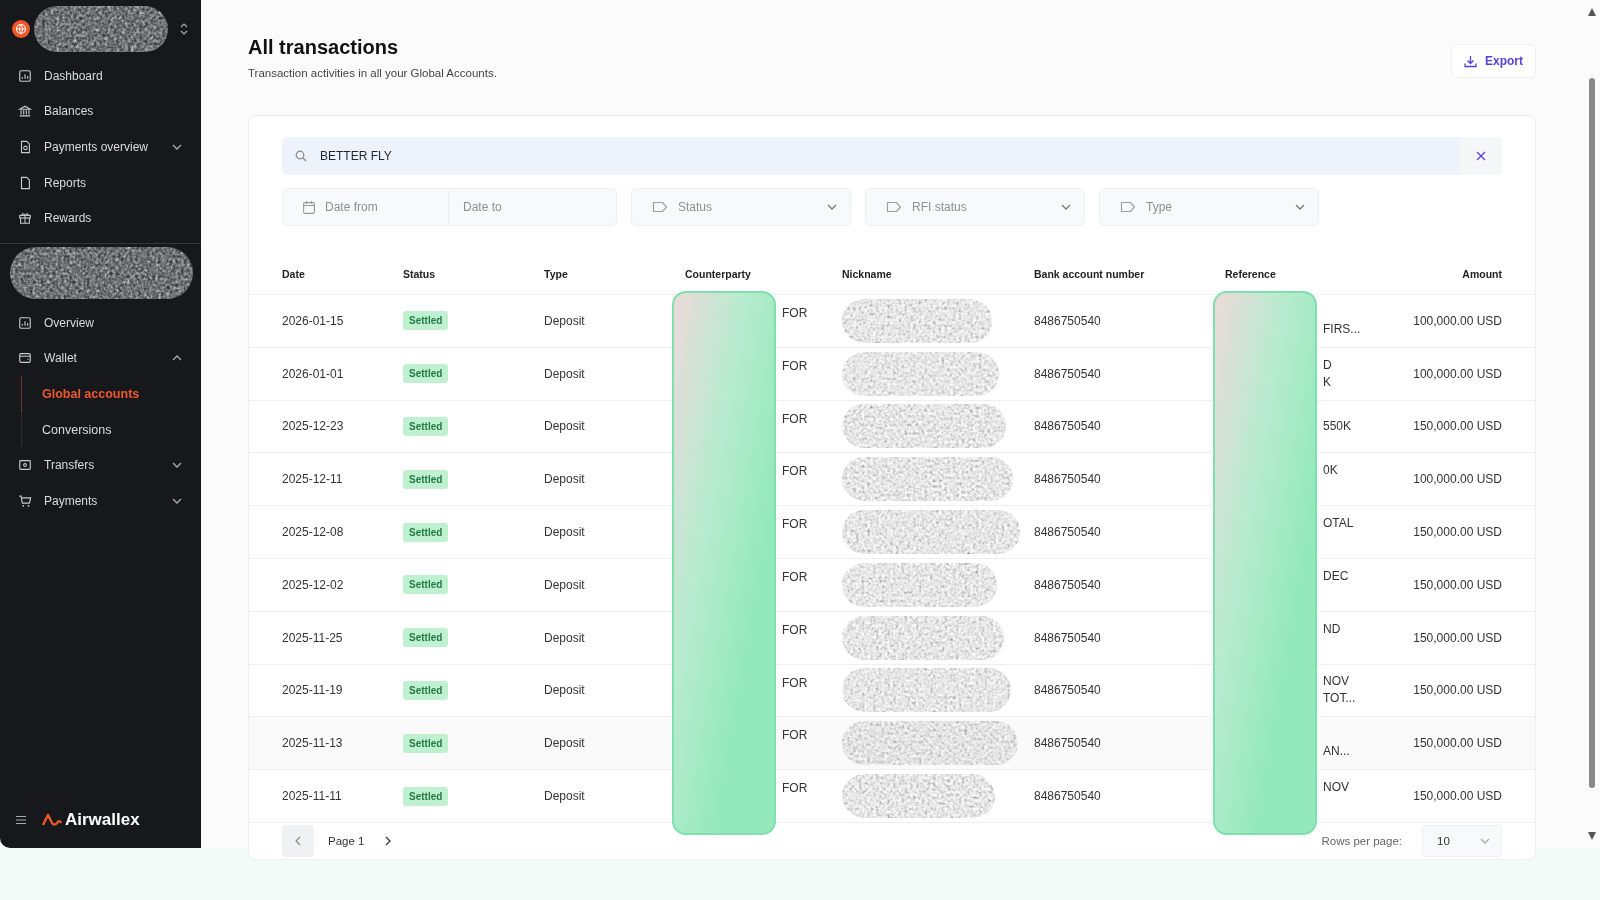 The height and width of the screenshot is (900, 1600). I want to click on column-header: Counterparty, so click(763, 274).